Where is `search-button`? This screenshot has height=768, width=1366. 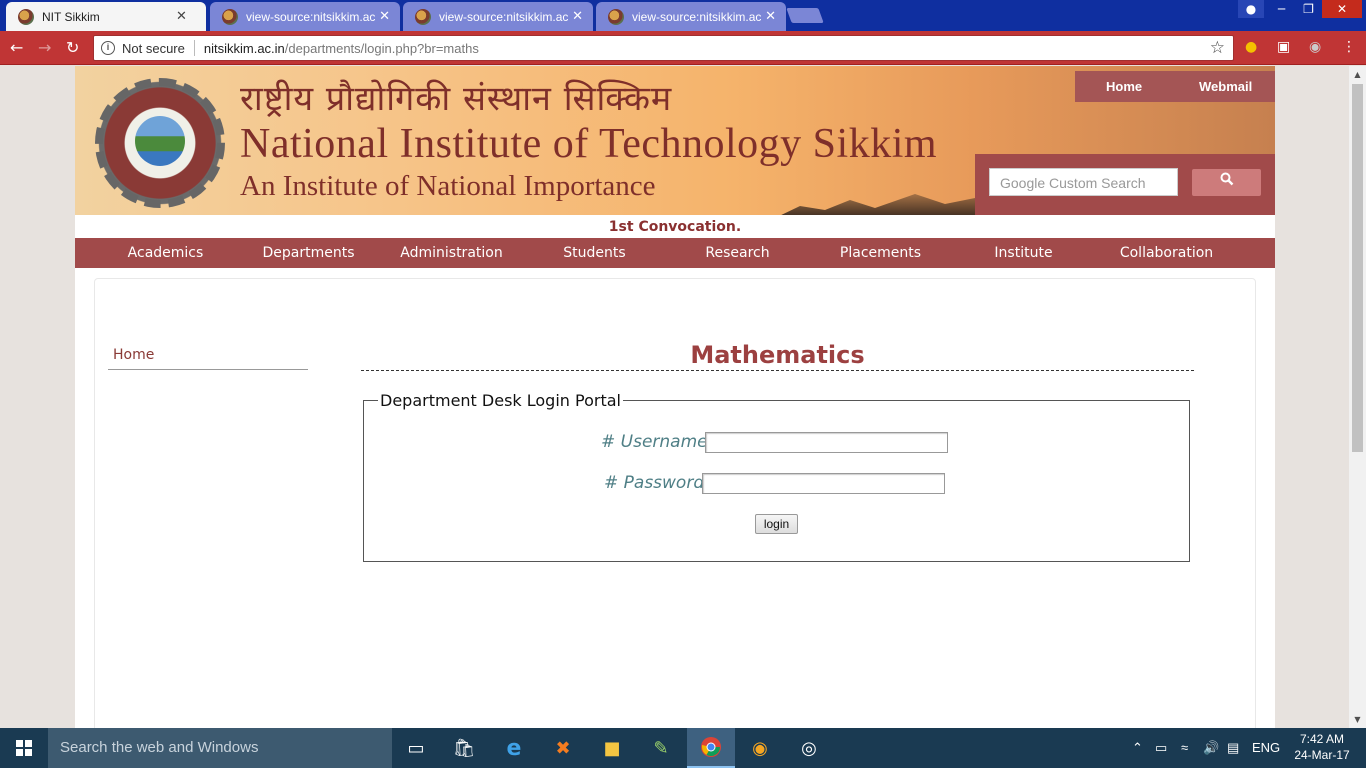 search-button is located at coordinates (1226, 182).